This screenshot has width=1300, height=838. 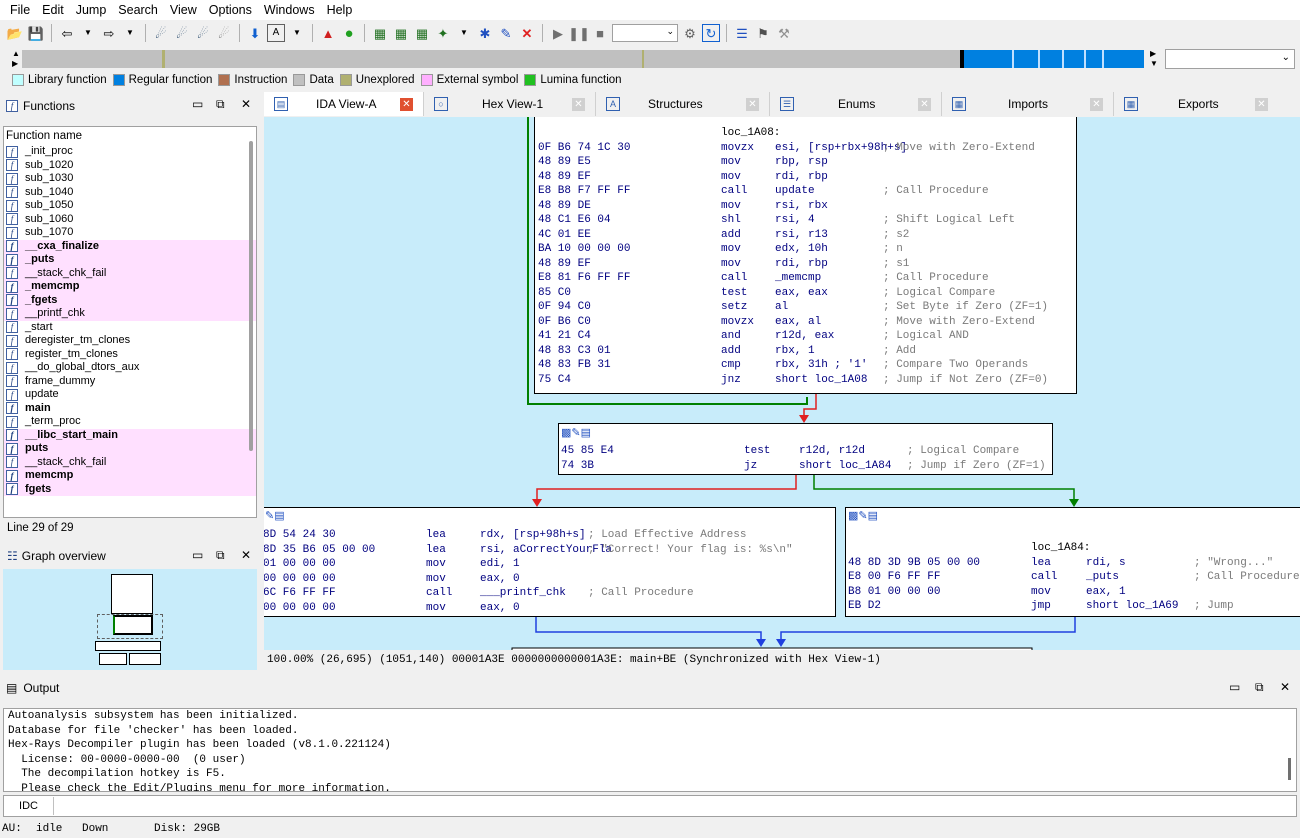 I want to click on xref-icon: ✦, so click(x=443, y=33).